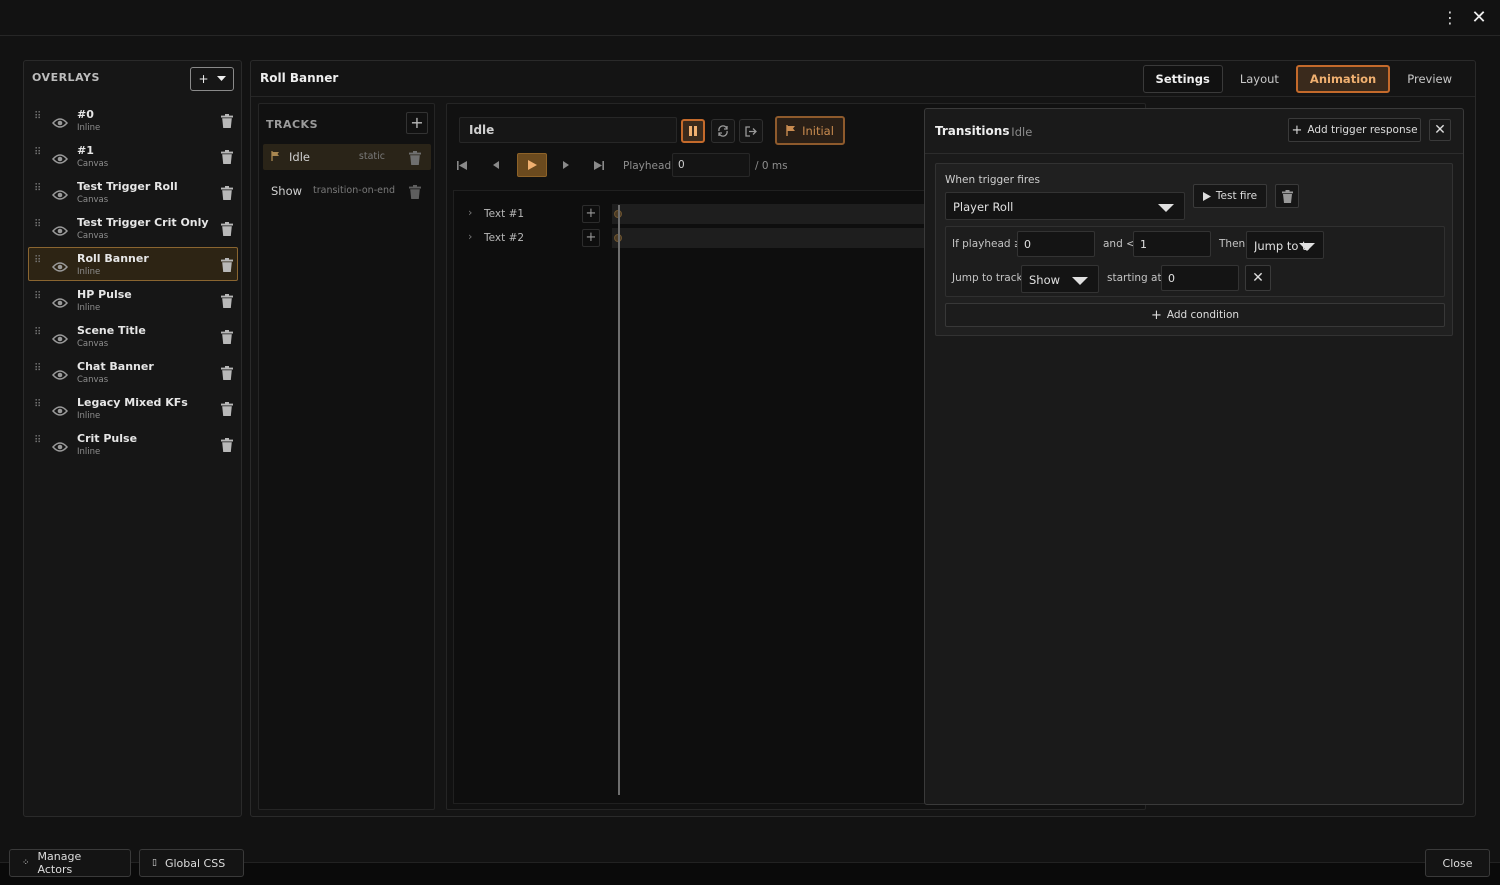  I want to click on trigger-select: Player Roll, so click(1065, 206).